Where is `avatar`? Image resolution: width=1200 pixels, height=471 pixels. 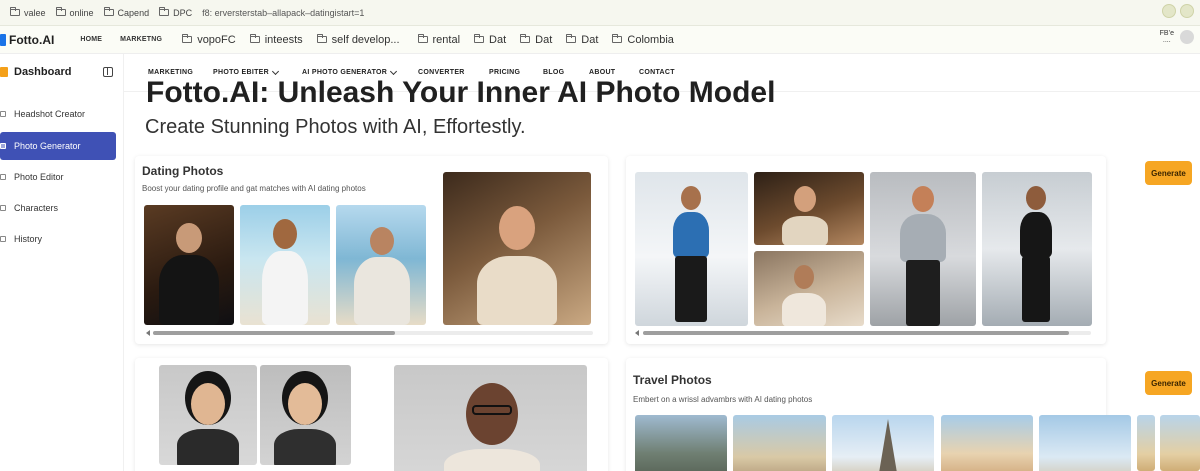 avatar is located at coordinates (1187, 37).